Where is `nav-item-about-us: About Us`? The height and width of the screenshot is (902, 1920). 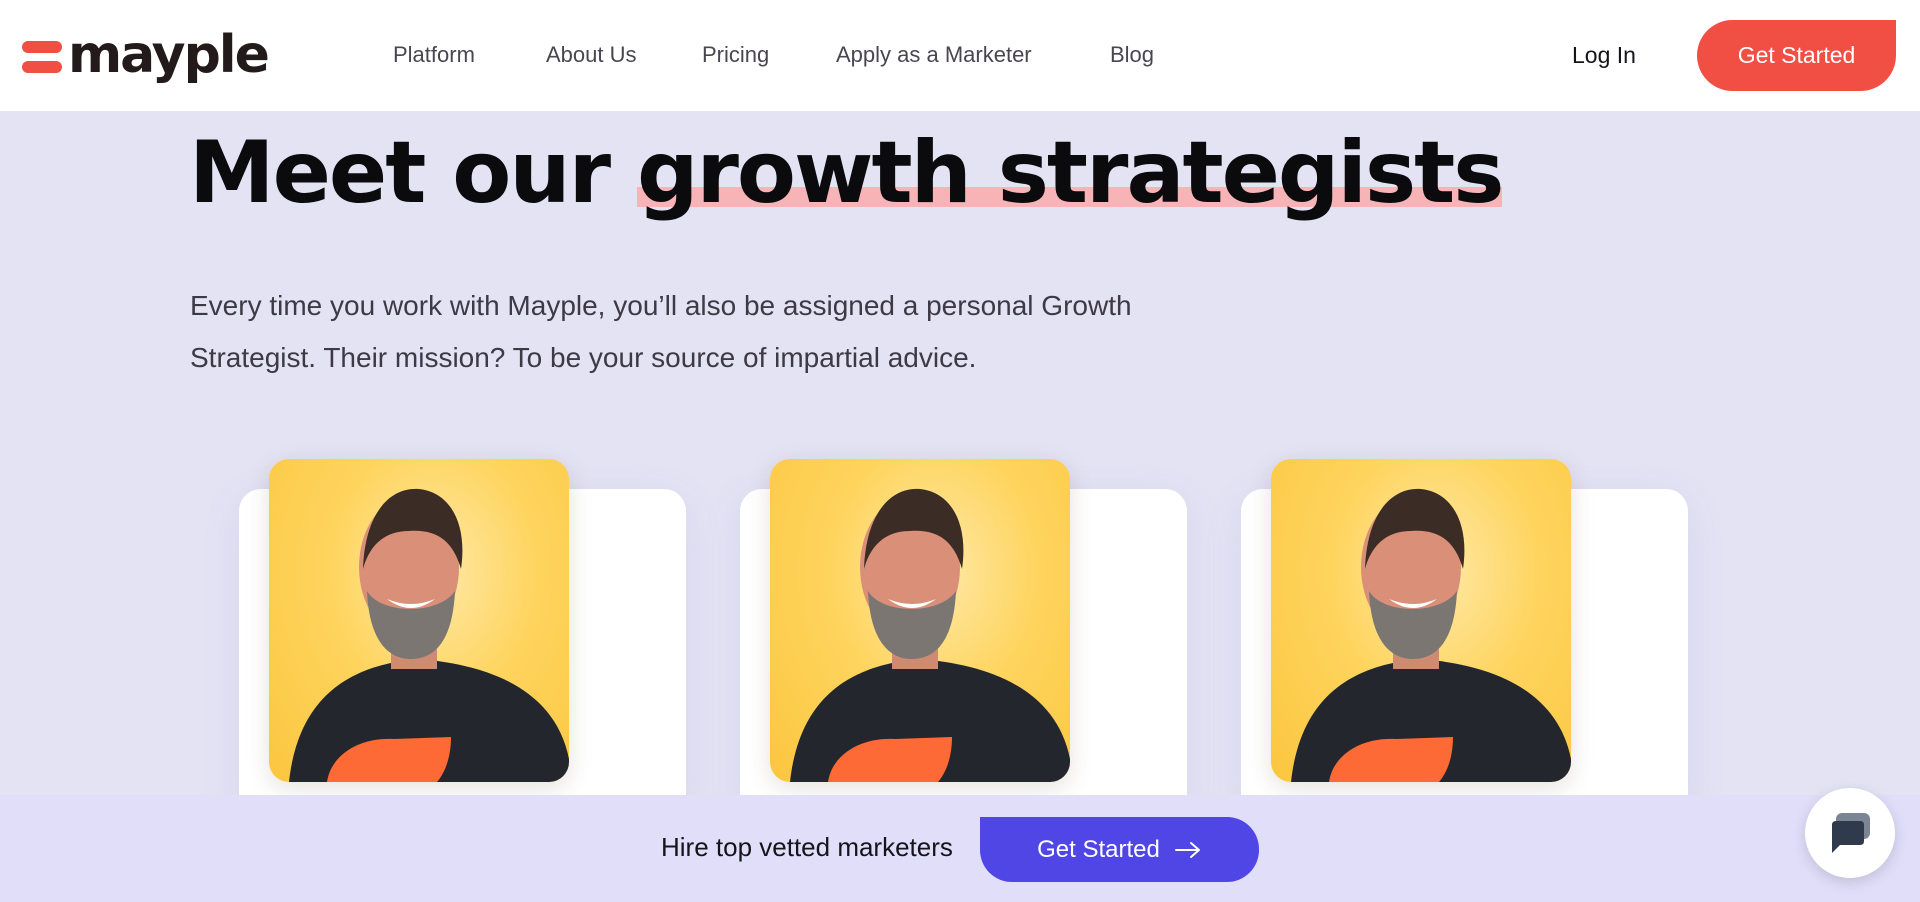
nav-item-about-us: About Us is located at coordinates (591, 55).